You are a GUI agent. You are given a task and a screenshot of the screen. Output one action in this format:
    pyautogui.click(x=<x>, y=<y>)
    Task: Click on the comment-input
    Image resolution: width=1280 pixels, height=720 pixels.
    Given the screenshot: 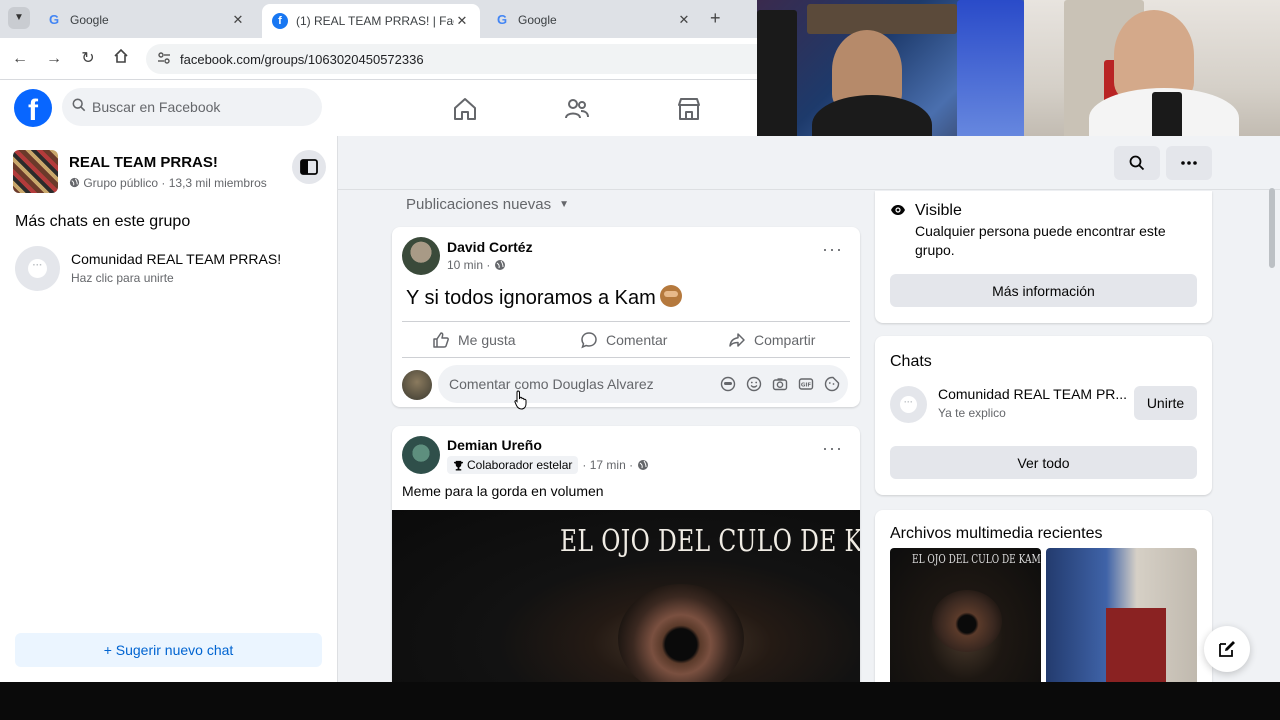 What is the action you would take?
    pyautogui.click(x=579, y=384)
    